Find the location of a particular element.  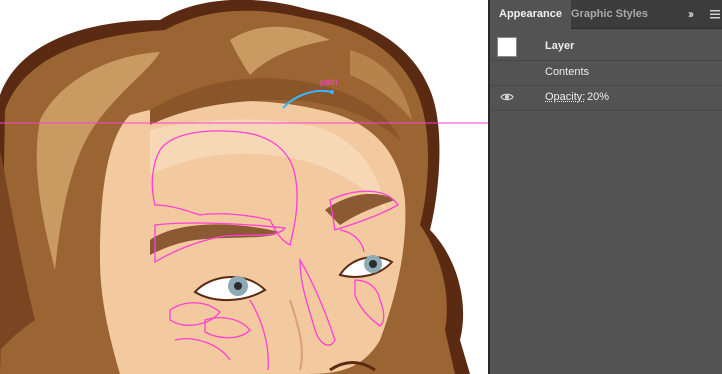

tab-graphic-styles: Graphic Styles is located at coordinates (609, 14).